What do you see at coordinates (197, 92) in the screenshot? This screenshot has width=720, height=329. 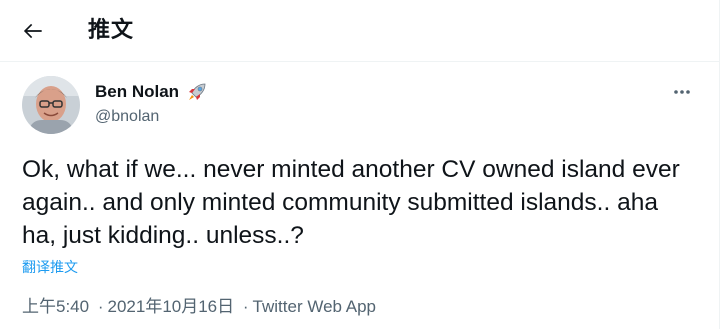 I see `rocket-icon` at bounding box center [197, 92].